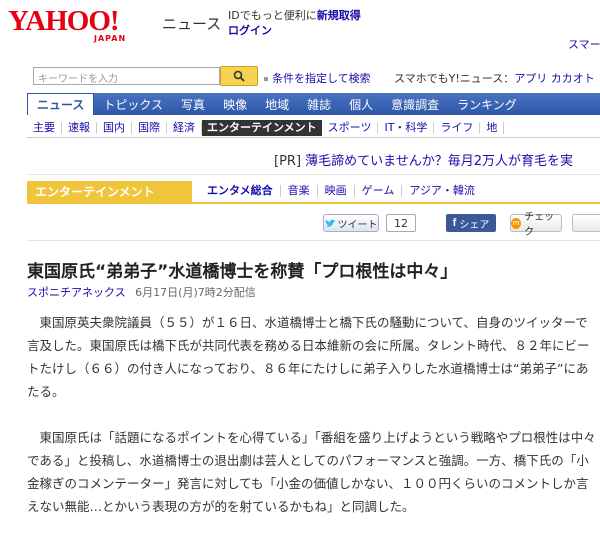 The image size is (600, 539). Describe the element at coordinates (539, 225) in the screenshot. I see `check-label: チェック` at that location.